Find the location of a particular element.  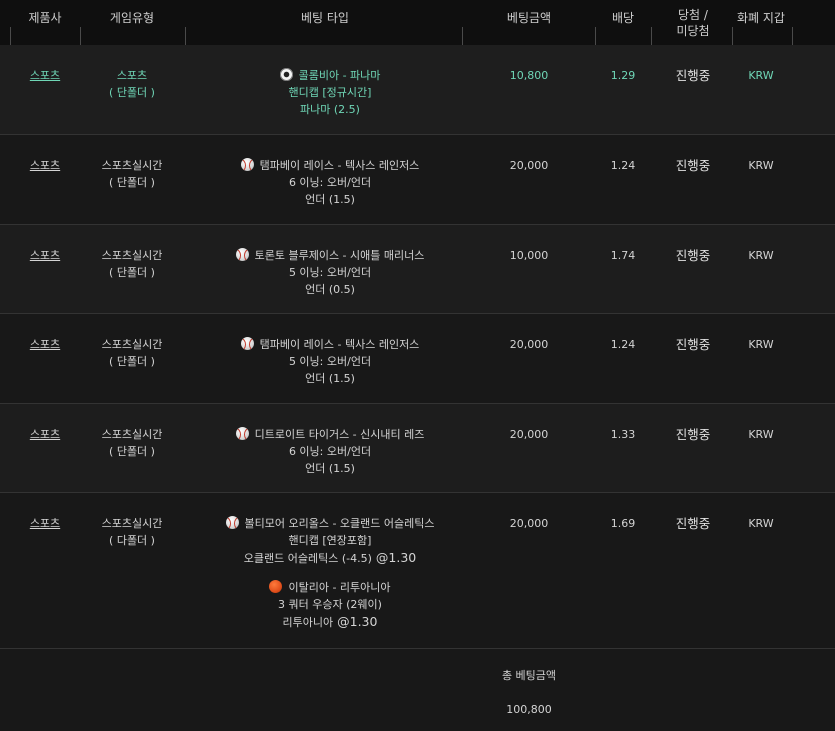

column-header-label: 베팅 타입 is located at coordinates (325, 18).